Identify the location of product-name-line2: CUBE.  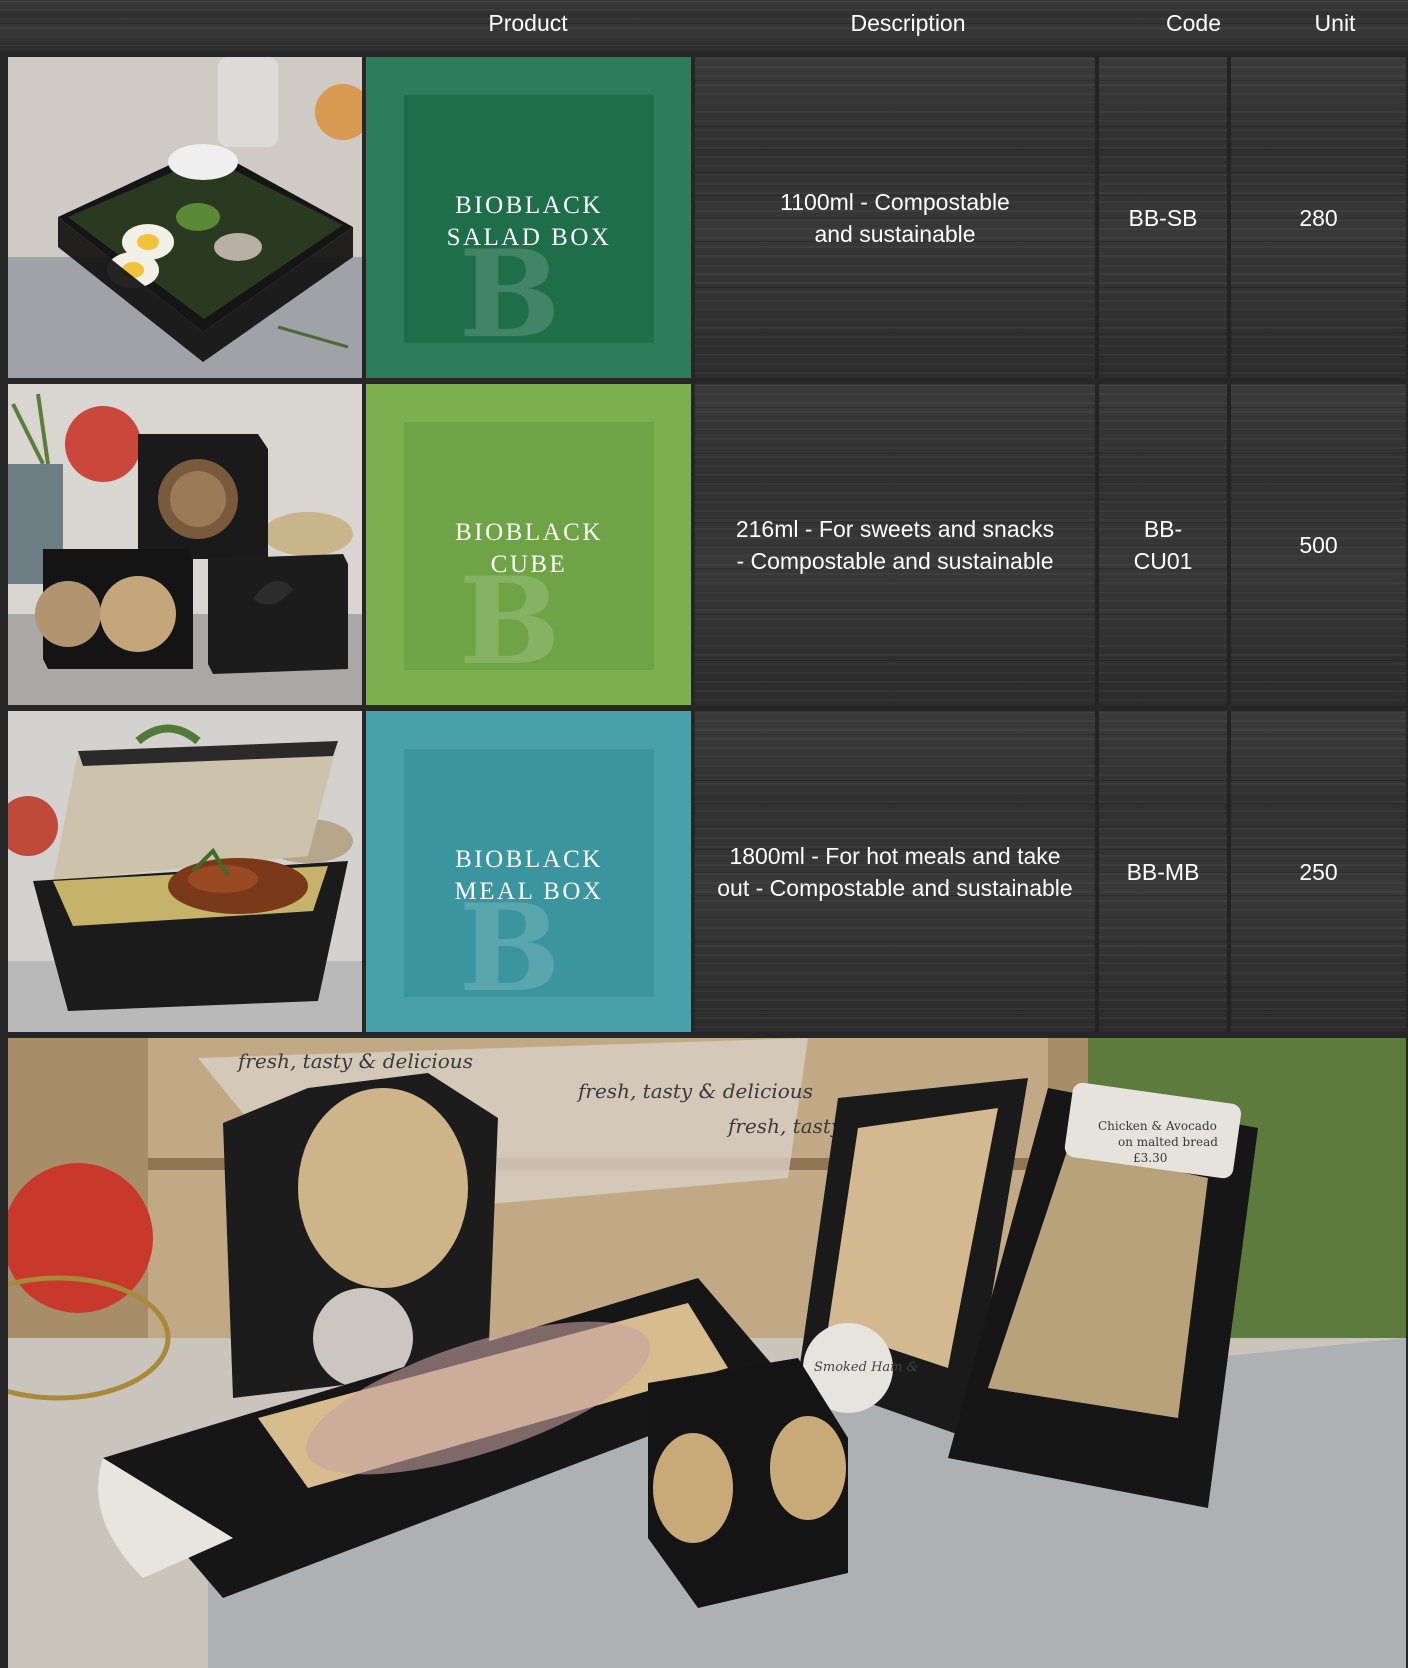
(529, 564).